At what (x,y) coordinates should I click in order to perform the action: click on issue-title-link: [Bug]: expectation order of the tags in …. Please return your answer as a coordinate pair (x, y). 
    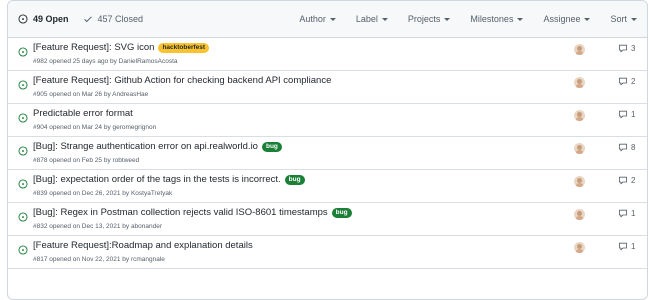
    Looking at the image, I should click on (157, 179).